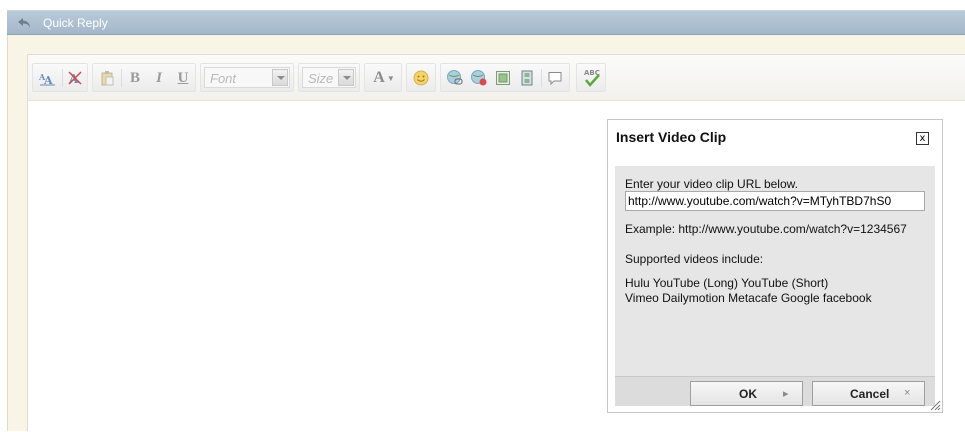 Image resolution: width=965 pixels, height=432 pixels. I want to click on font-color-button: A ▼, so click(384, 78).